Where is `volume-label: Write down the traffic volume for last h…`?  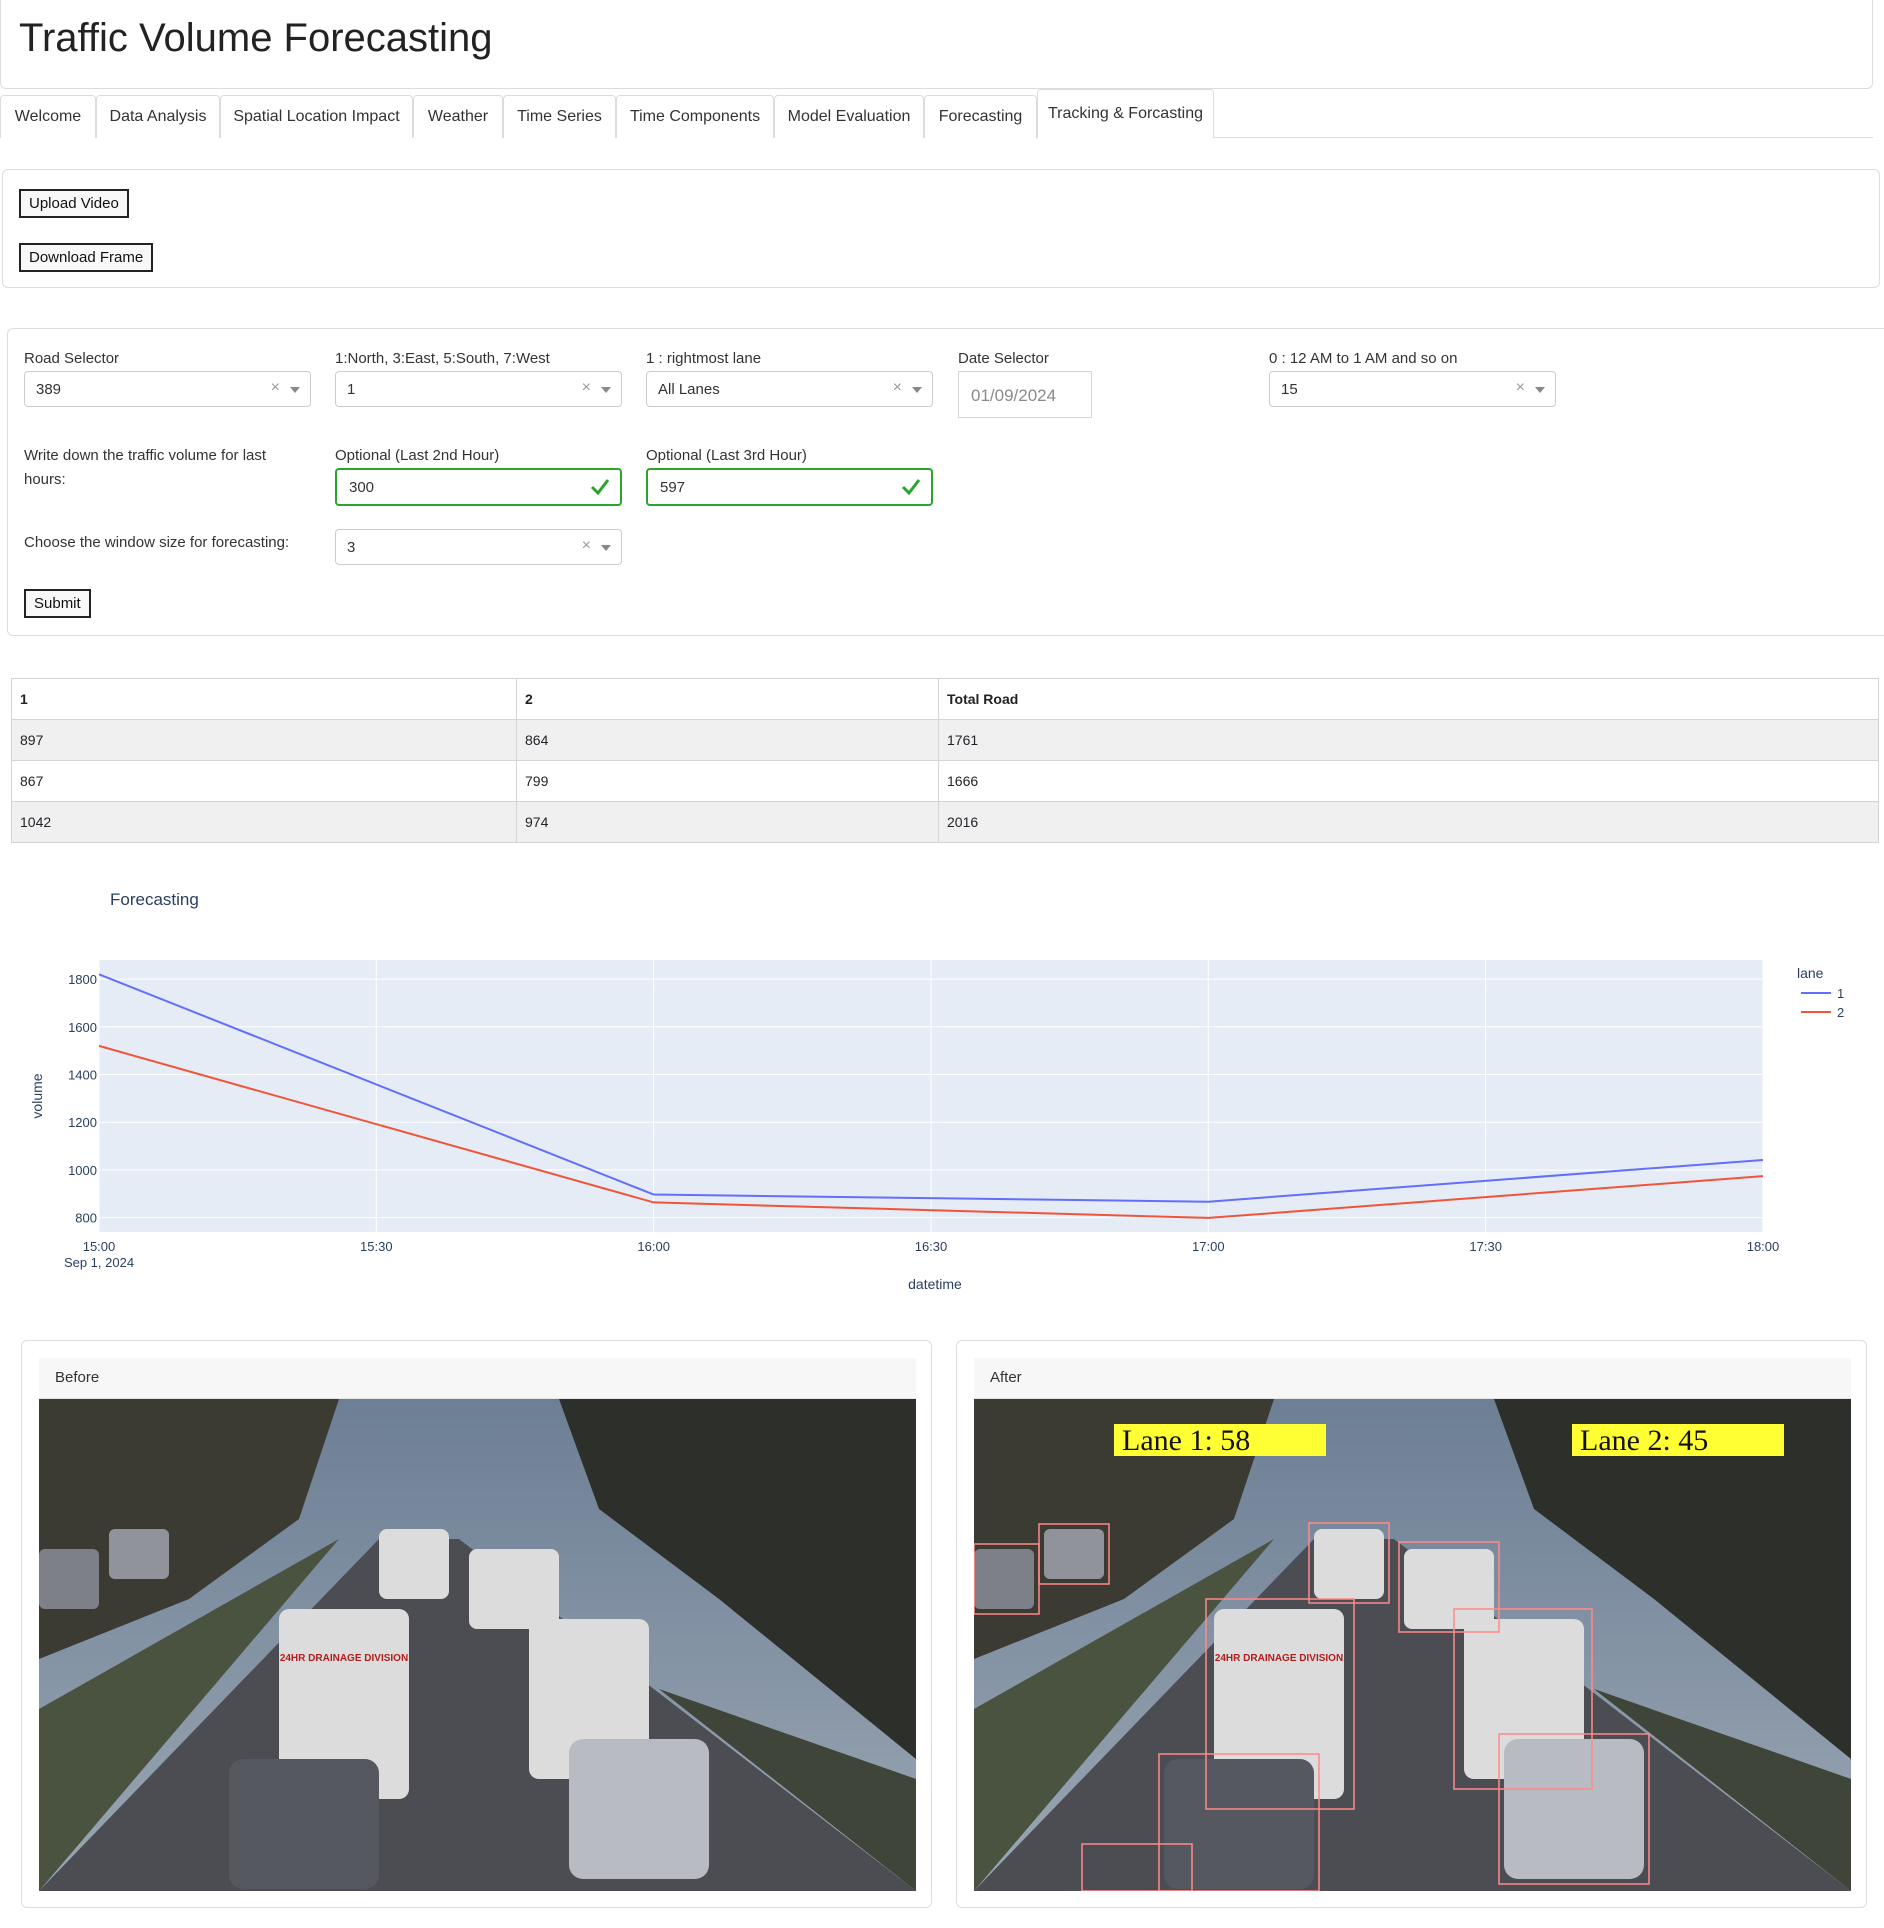 volume-label: Write down the traffic volume for last h… is located at coordinates (145, 467).